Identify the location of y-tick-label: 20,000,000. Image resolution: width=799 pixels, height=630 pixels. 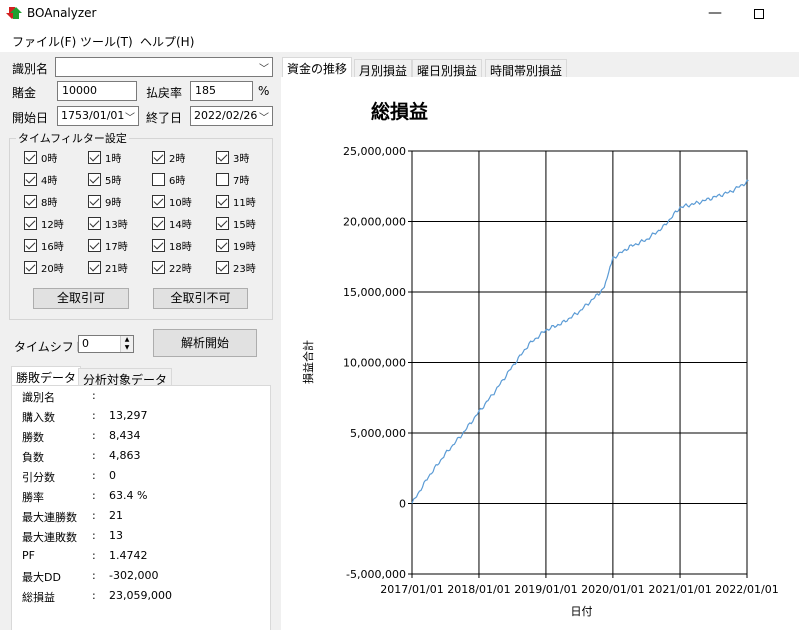
(374, 222).